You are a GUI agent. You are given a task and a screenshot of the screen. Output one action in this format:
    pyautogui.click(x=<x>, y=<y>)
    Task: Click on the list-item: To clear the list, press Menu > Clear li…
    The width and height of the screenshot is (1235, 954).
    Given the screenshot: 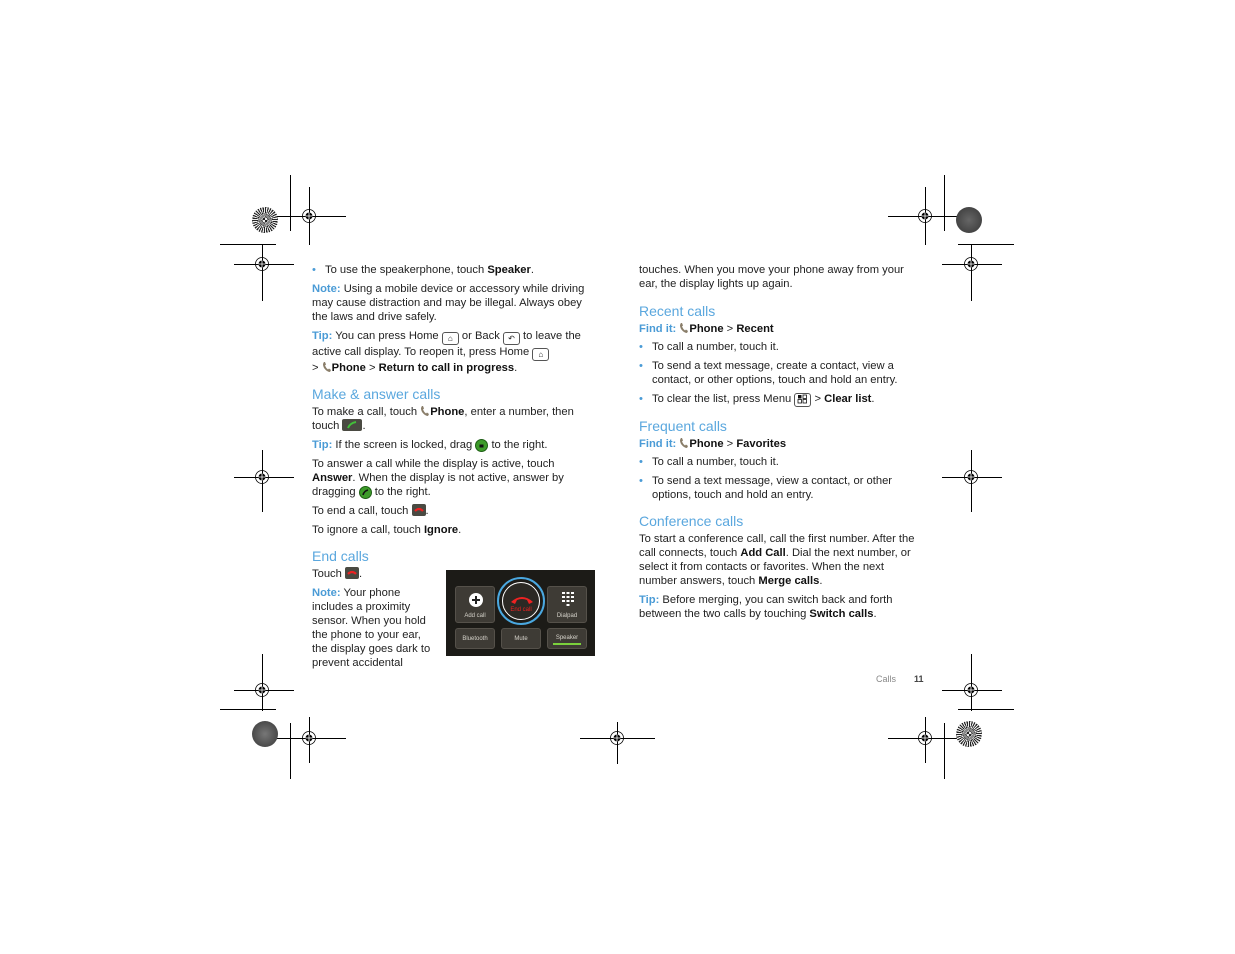 What is the action you would take?
    pyautogui.click(x=781, y=399)
    